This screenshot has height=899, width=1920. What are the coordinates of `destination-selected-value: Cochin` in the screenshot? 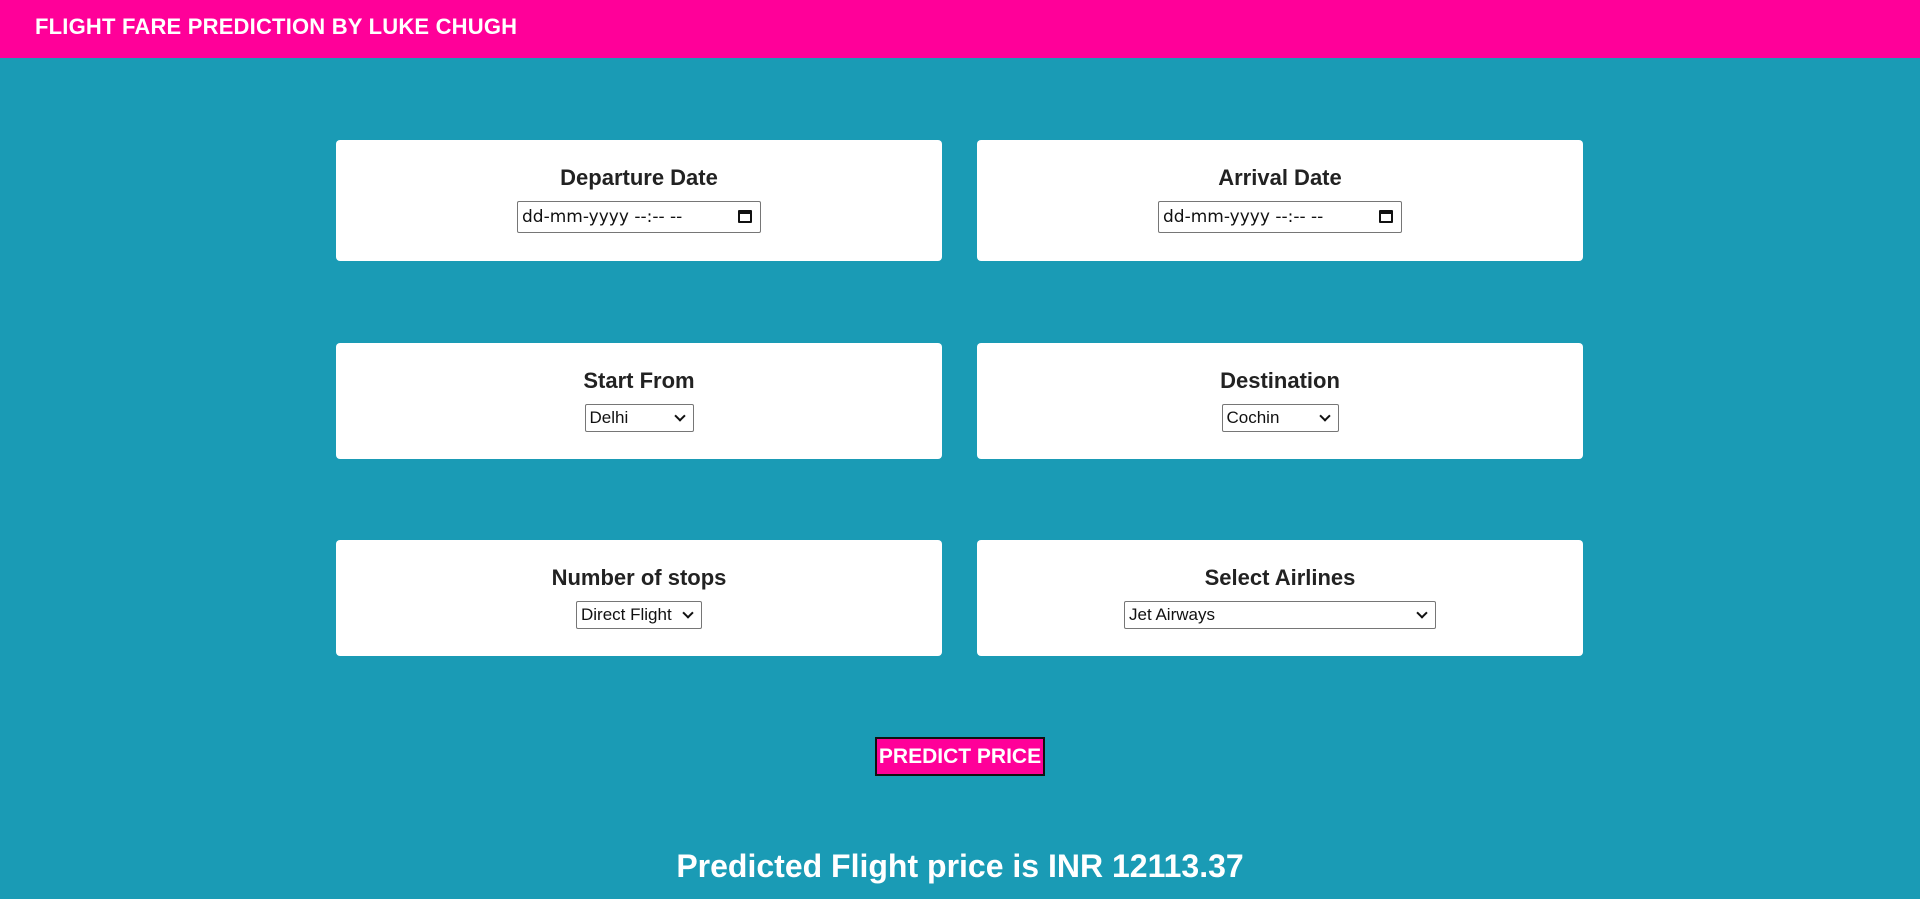 It's located at (1253, 417).